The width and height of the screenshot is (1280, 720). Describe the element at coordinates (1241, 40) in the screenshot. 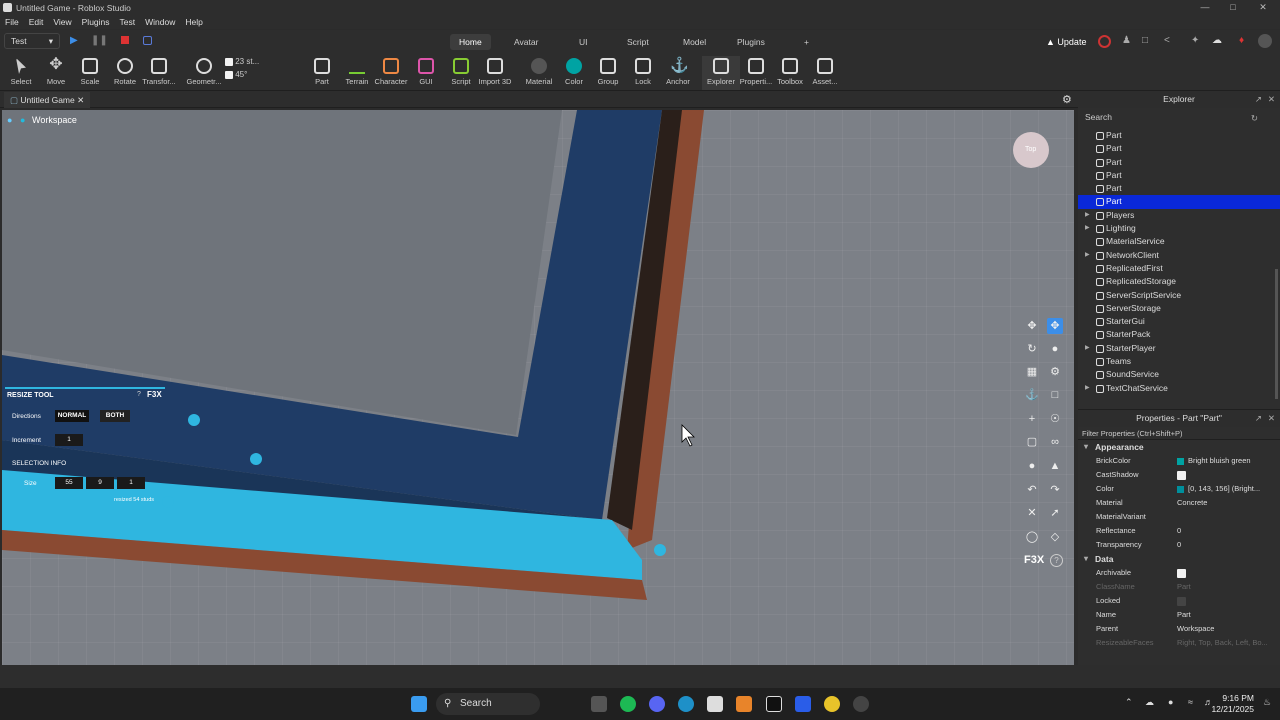

I see `notification-bell-icon: ♦` at that location.